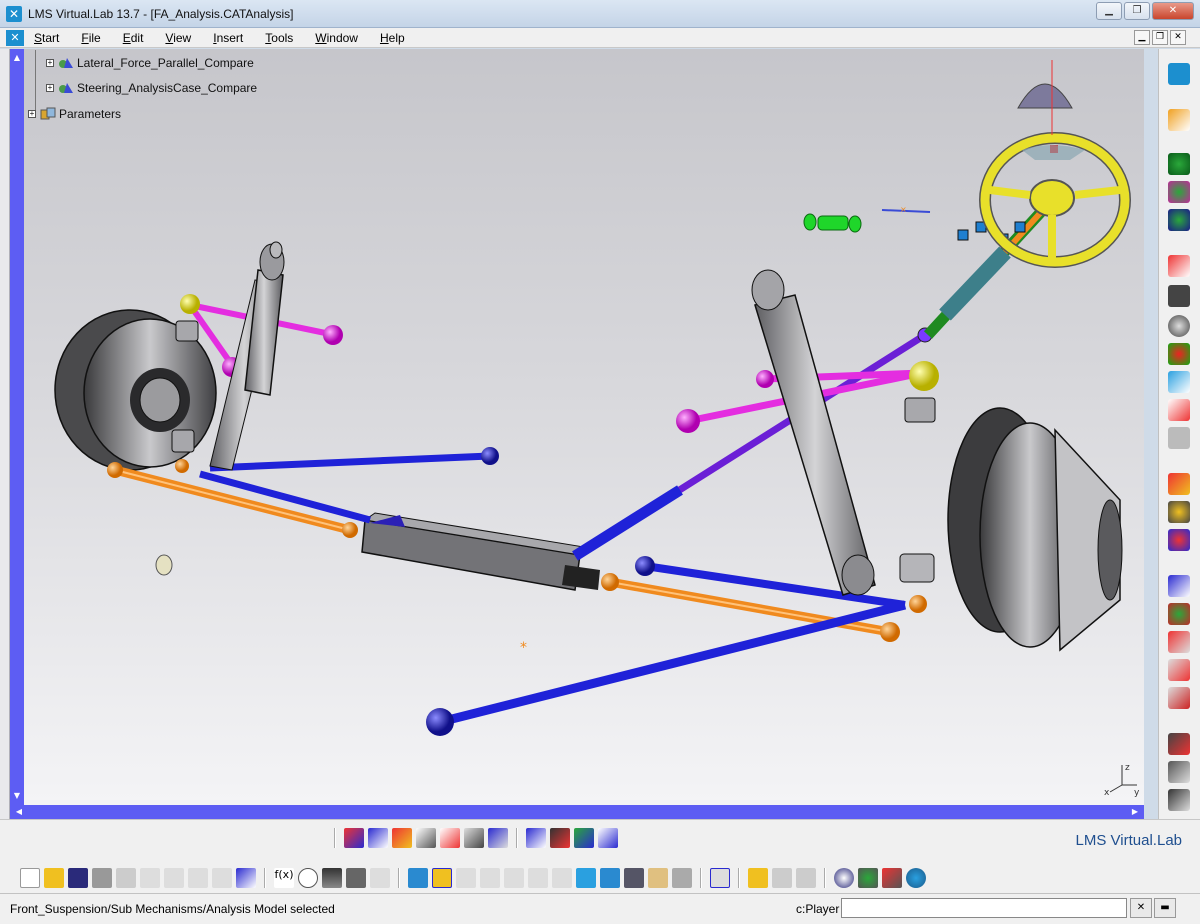 This screenshot has width=1200, height=924. What do you see at coordinates (418, 878) in the screenshot?
I see `fly-icon` at bounding box center [418, 878].